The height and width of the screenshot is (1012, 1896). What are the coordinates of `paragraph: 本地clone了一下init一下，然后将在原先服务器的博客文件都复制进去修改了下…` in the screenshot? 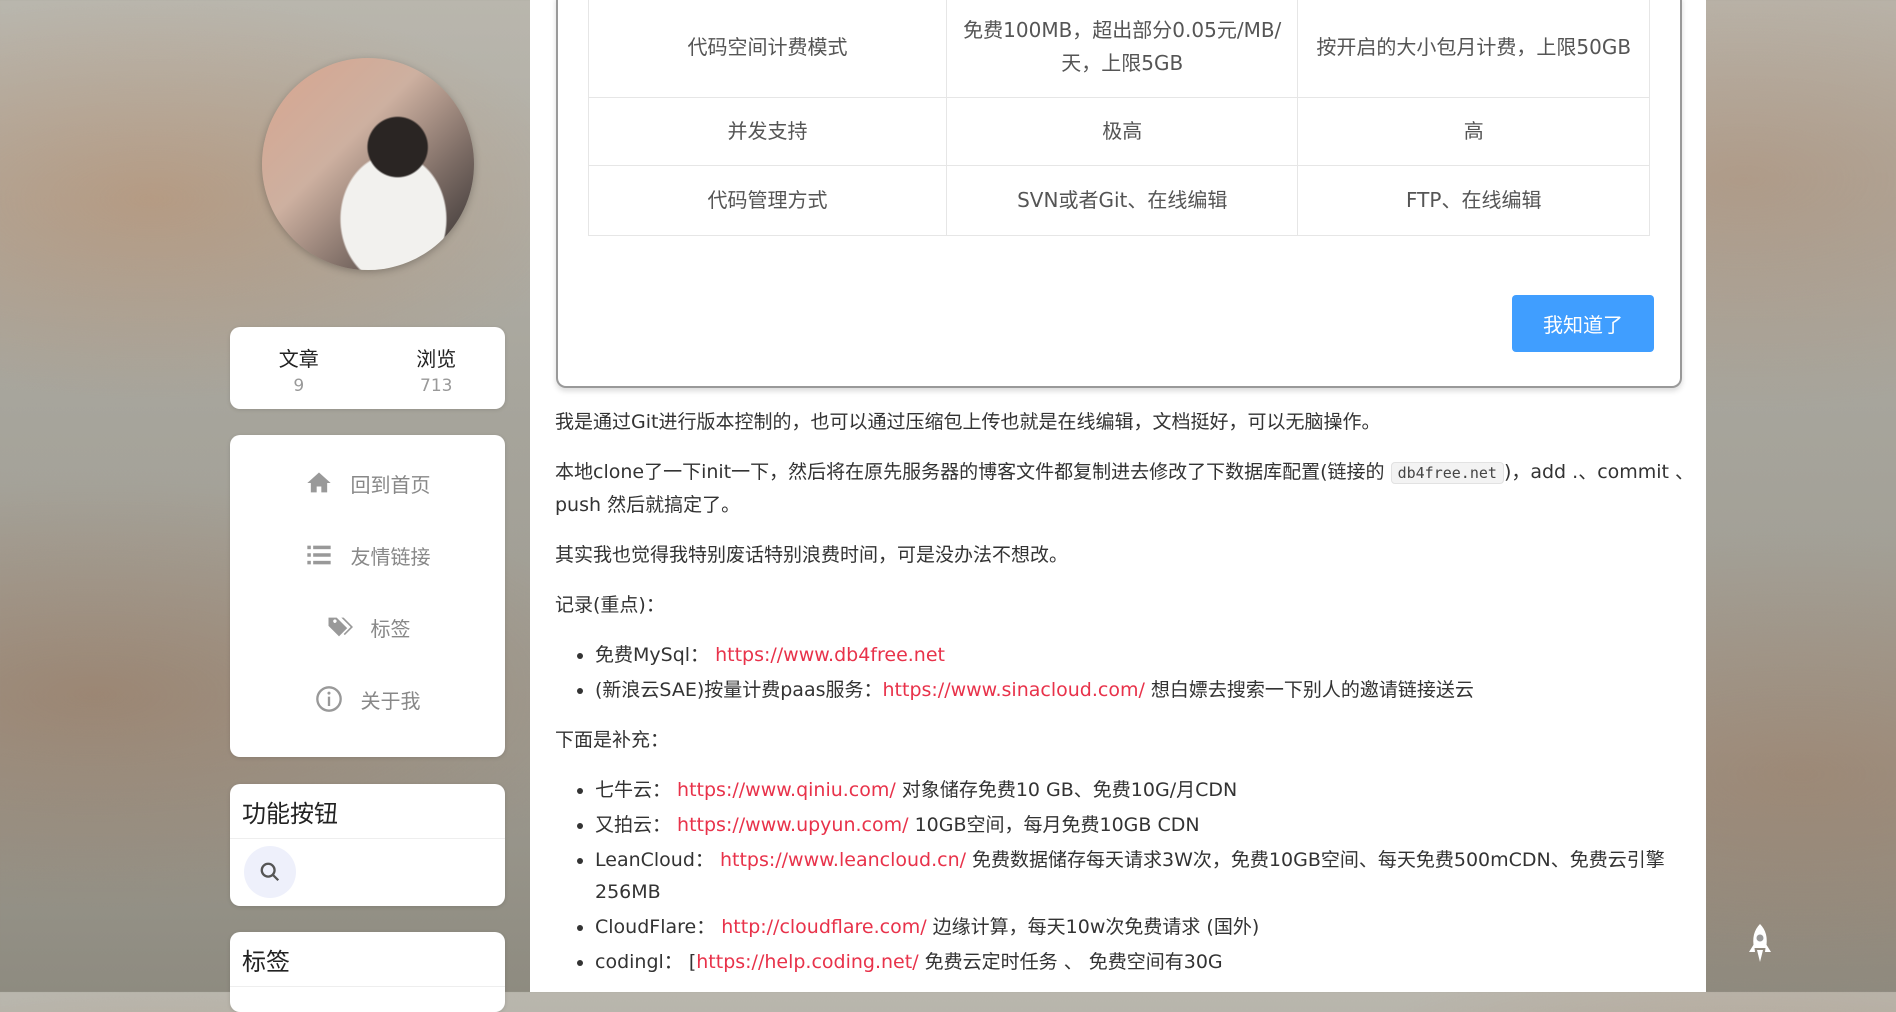 It's located at (1125, 488).